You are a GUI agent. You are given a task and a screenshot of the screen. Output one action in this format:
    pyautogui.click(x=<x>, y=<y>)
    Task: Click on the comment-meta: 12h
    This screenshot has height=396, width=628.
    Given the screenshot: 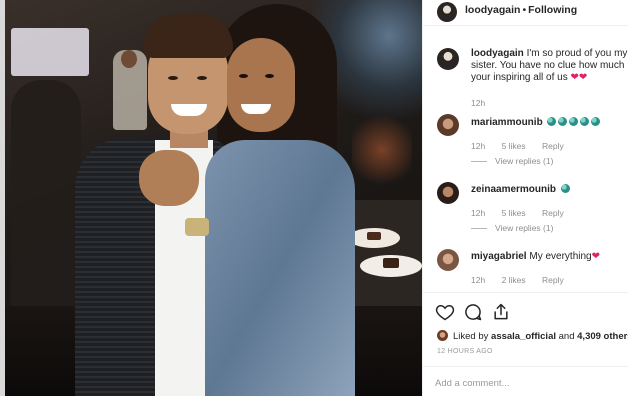 What is the action you would take?
    pyautogui.click(x=485, y=103)
    